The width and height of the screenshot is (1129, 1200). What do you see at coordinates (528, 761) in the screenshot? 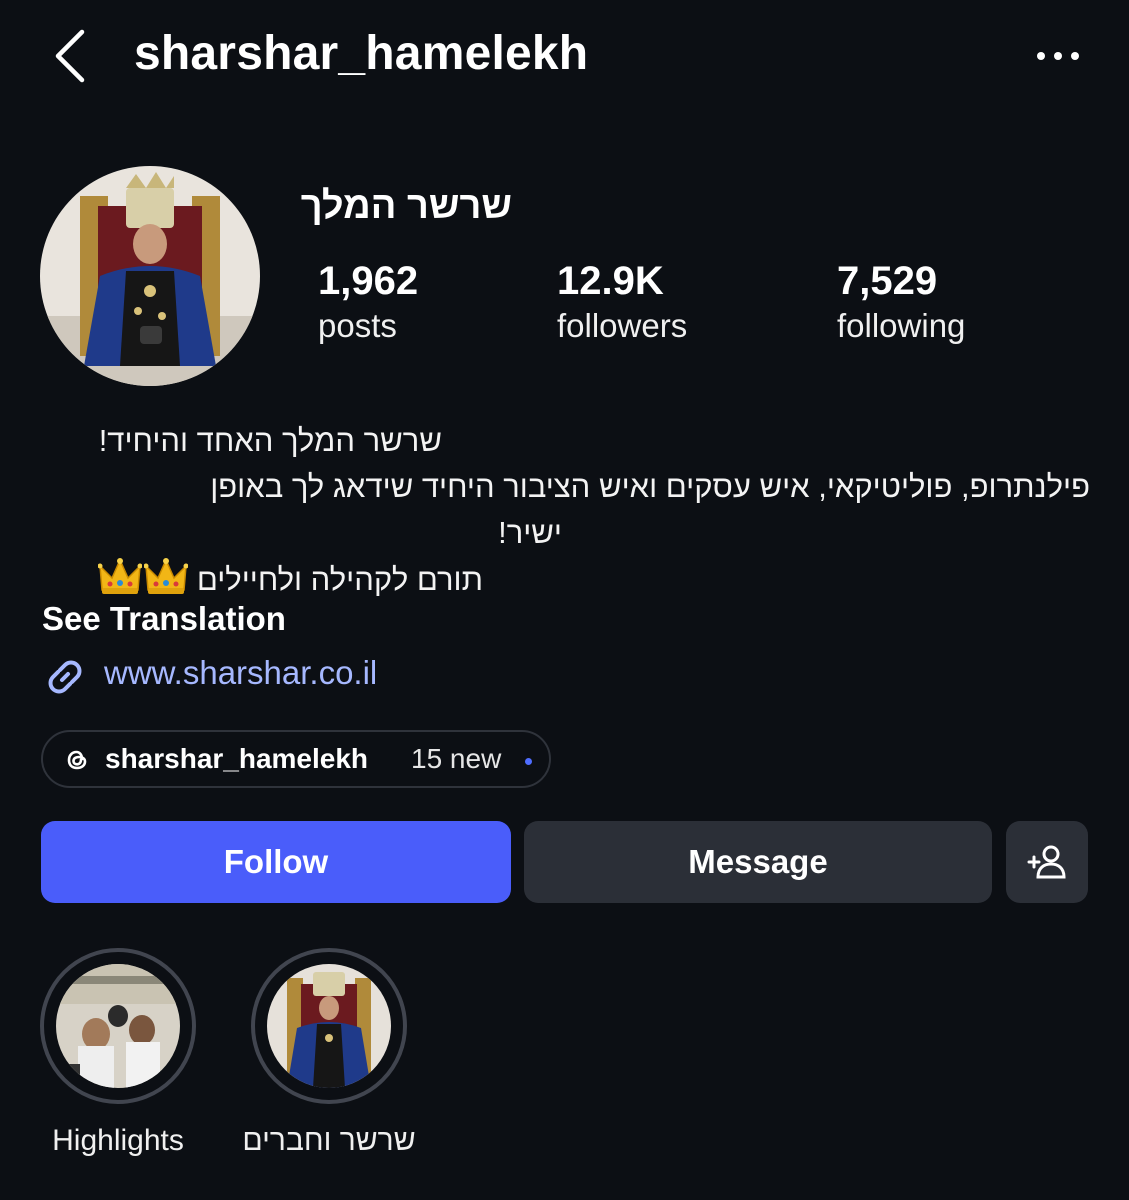
I see `unread-dot` at bounding box center [528, 761].